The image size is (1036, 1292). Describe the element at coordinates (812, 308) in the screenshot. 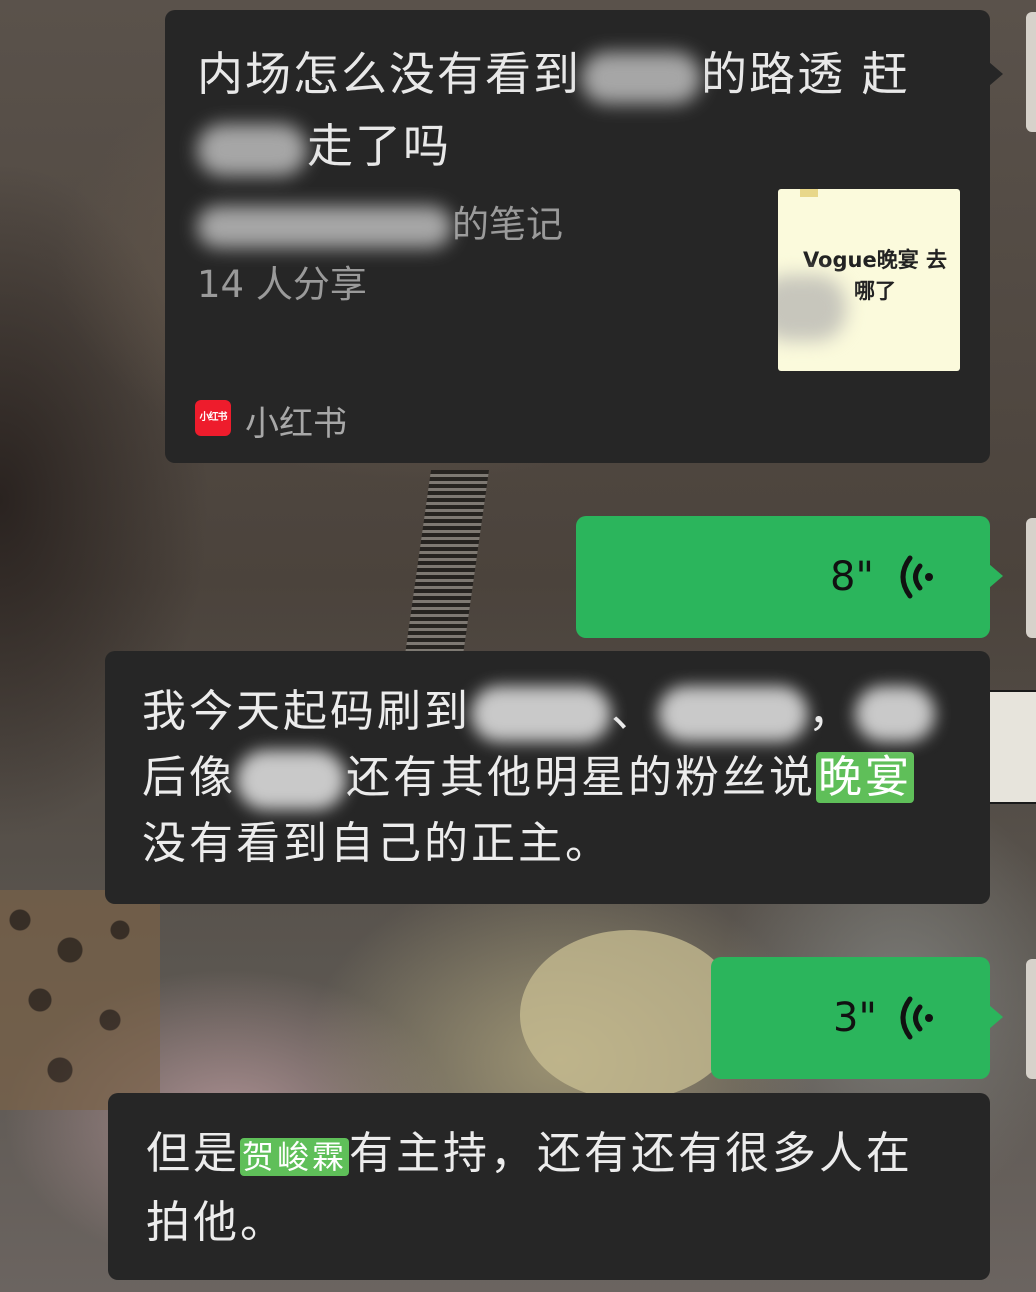

I see `redacted-thumbnail-name` at that location.